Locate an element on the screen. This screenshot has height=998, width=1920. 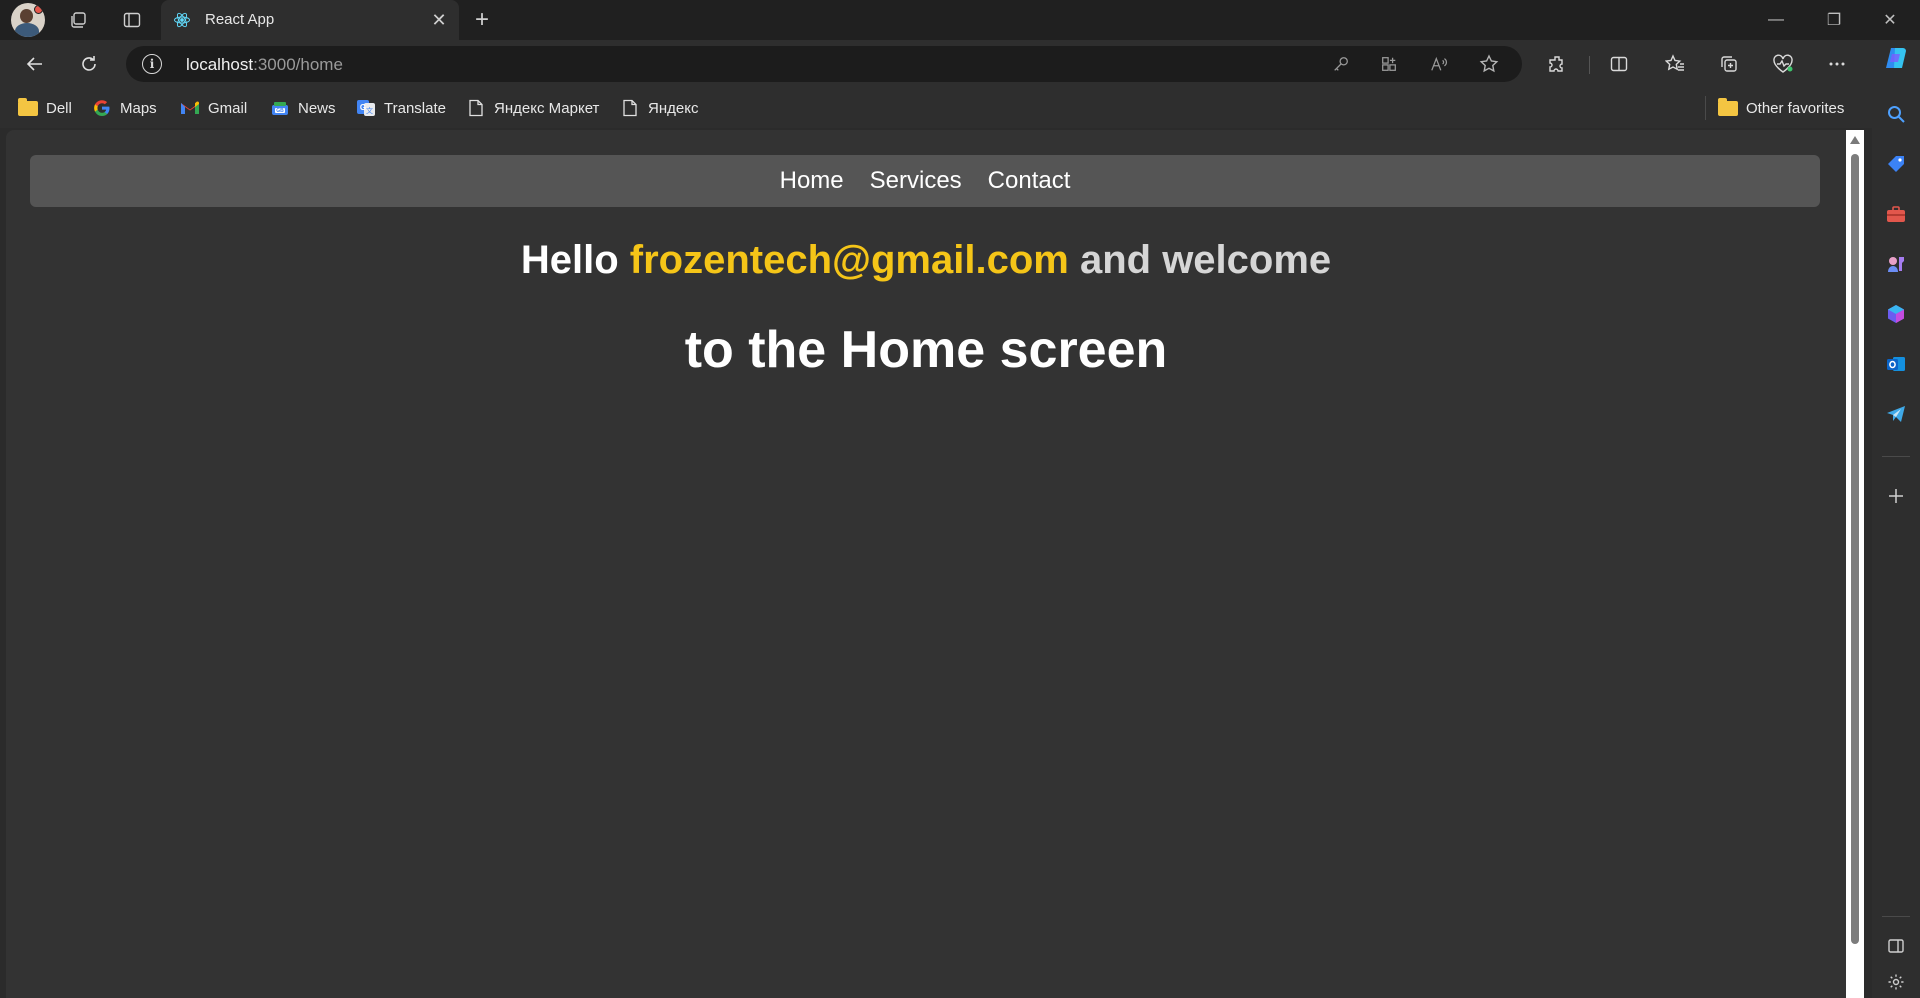
translate-icon: G文 is located at coordinates (366, 108).